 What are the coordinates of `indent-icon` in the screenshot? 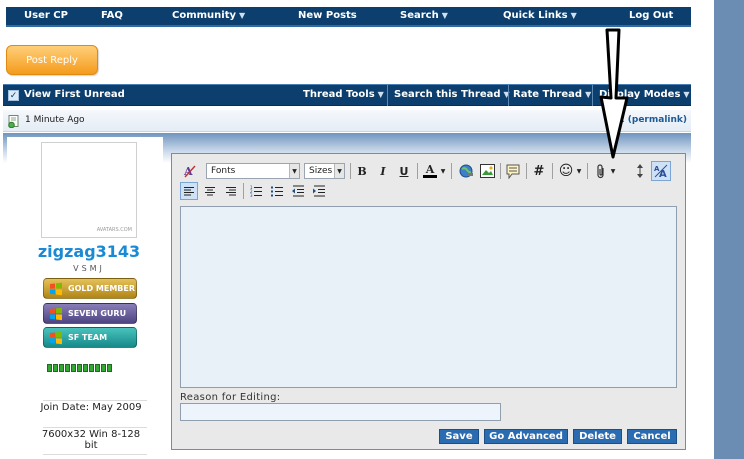 It's located at (319, 191).